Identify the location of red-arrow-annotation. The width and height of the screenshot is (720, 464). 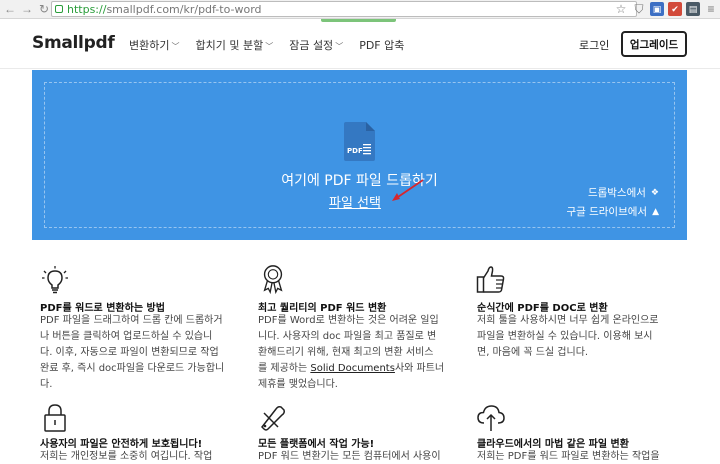
(408, 190).